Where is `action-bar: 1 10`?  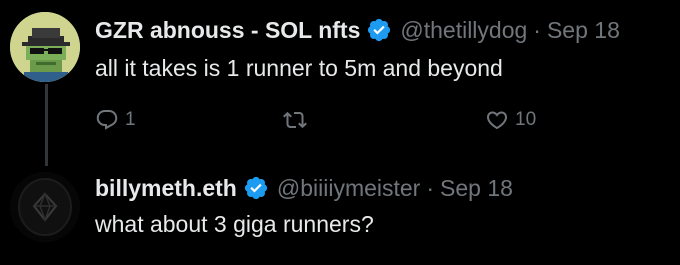
action-bar: 1 10 is located at coordinates (375, 122).